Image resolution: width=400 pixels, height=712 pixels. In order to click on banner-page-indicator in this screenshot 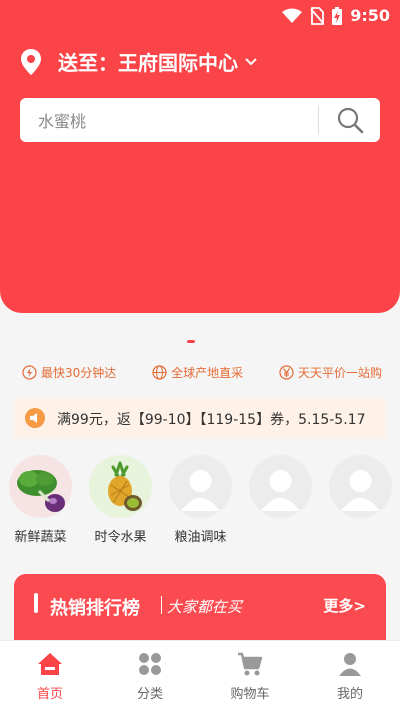, I will do `click(191, 341)`.